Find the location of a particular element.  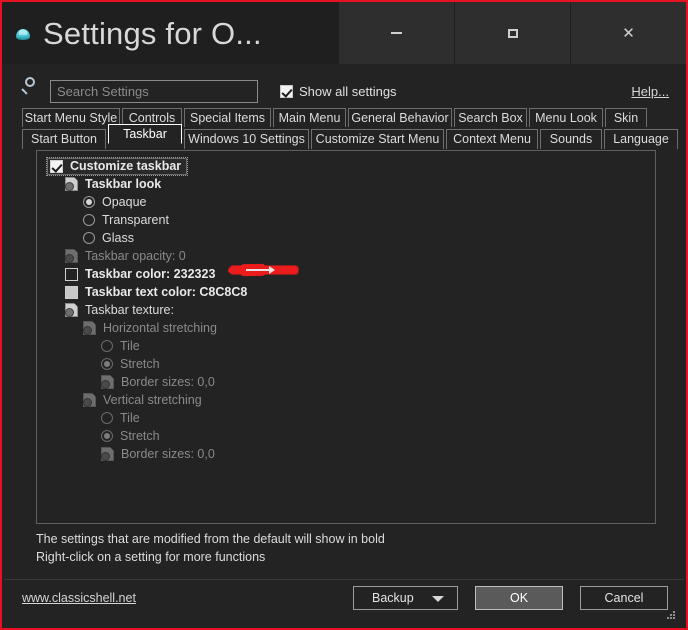

tab-label: Sounds is located at coordinates (571, 139).